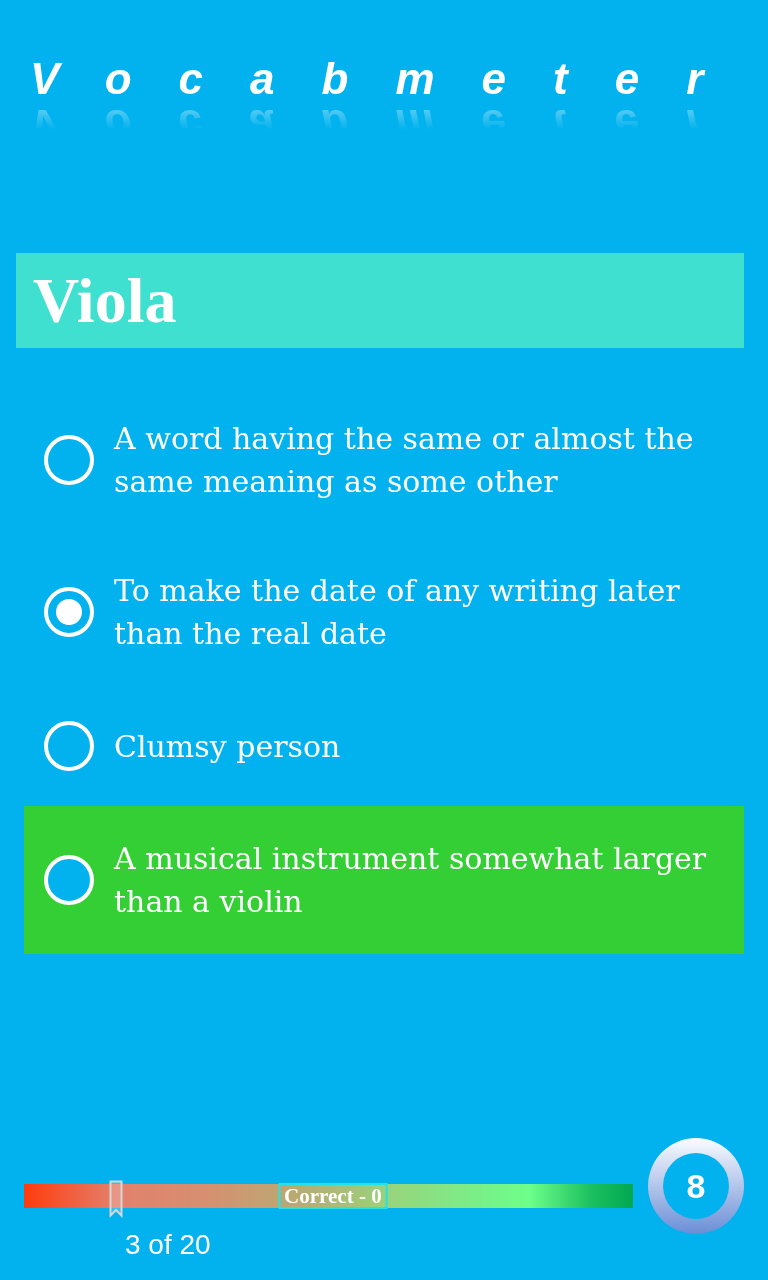  Describe the element at coordinates (397, 612) in the screenshot. I see `answer-text: To make the date of any writing later than the real date` at that location.